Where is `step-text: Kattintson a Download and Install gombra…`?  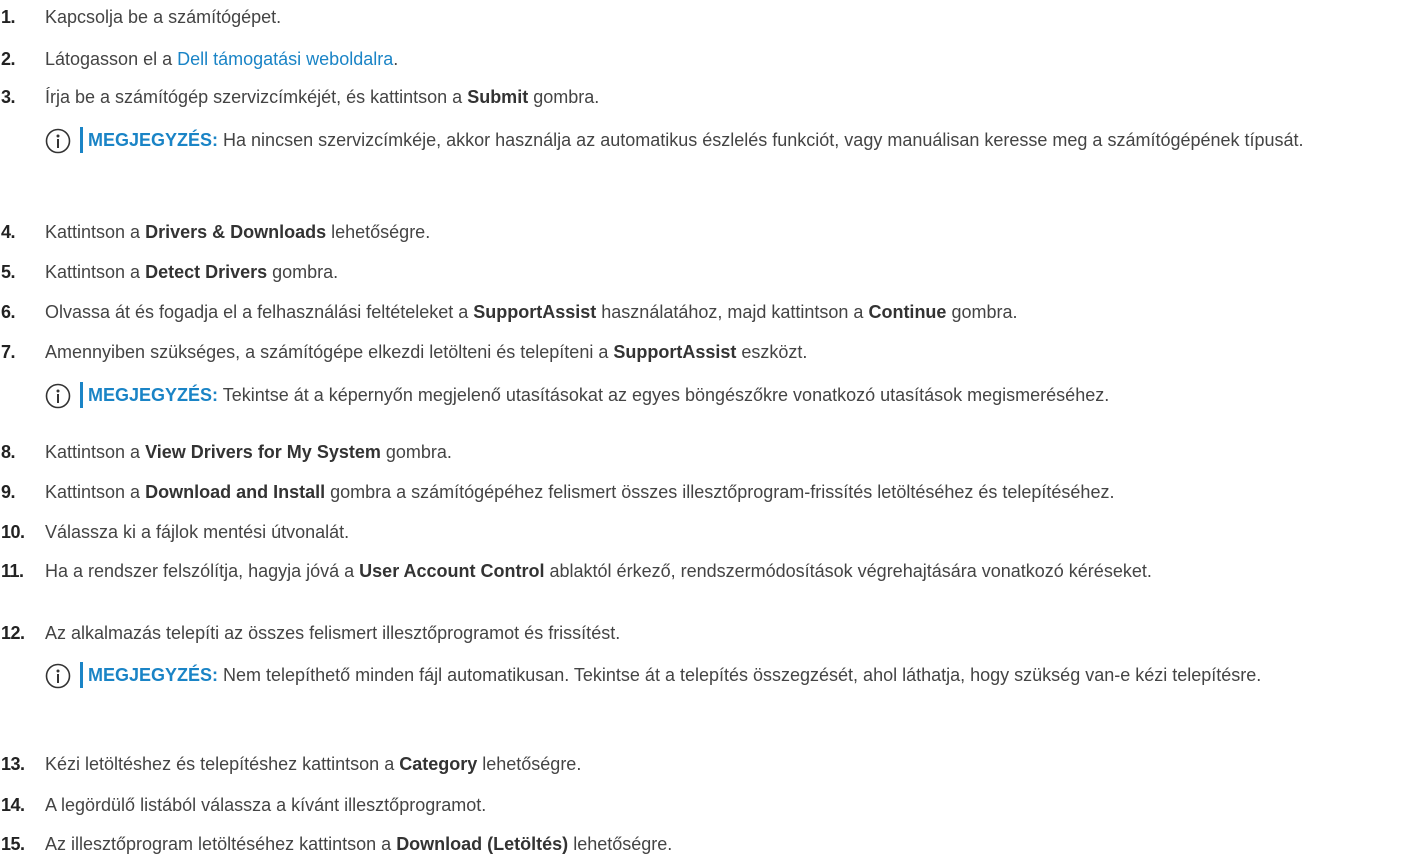
step-text: Kattintson a Download and Install gombra… is located at coordinates (710, 492).